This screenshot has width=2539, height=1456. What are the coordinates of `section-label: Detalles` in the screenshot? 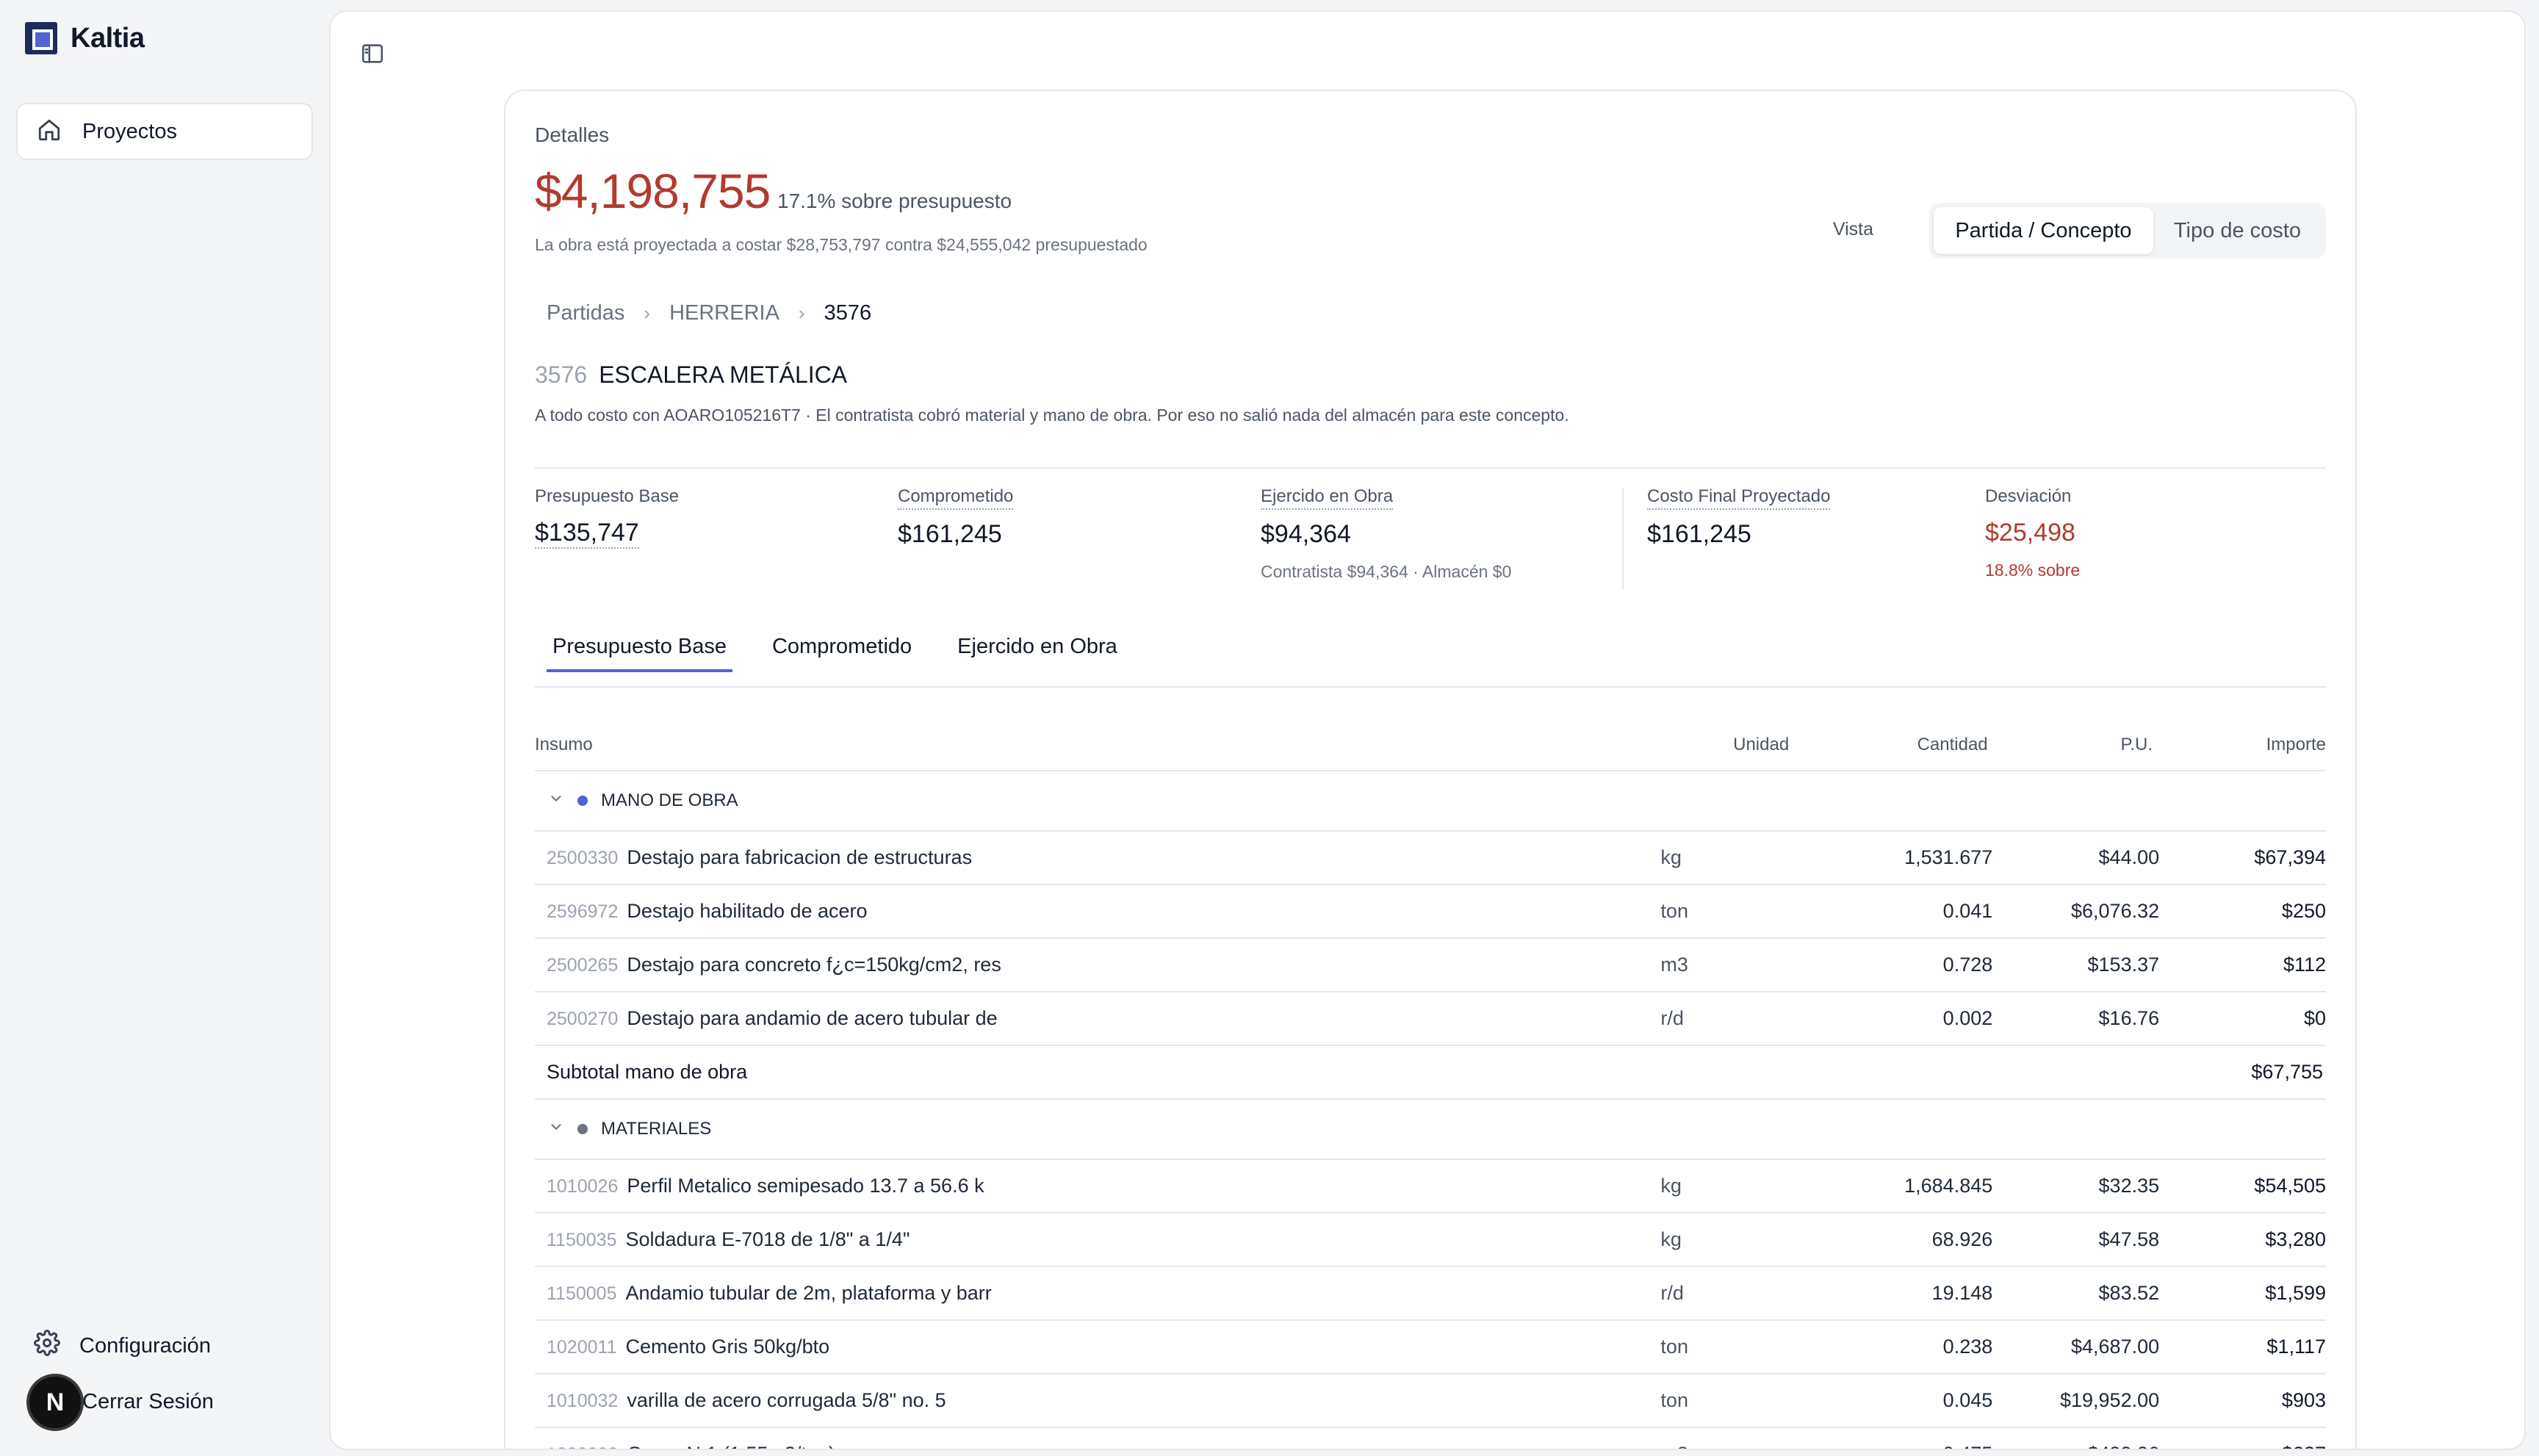 It's located at (572, 134).